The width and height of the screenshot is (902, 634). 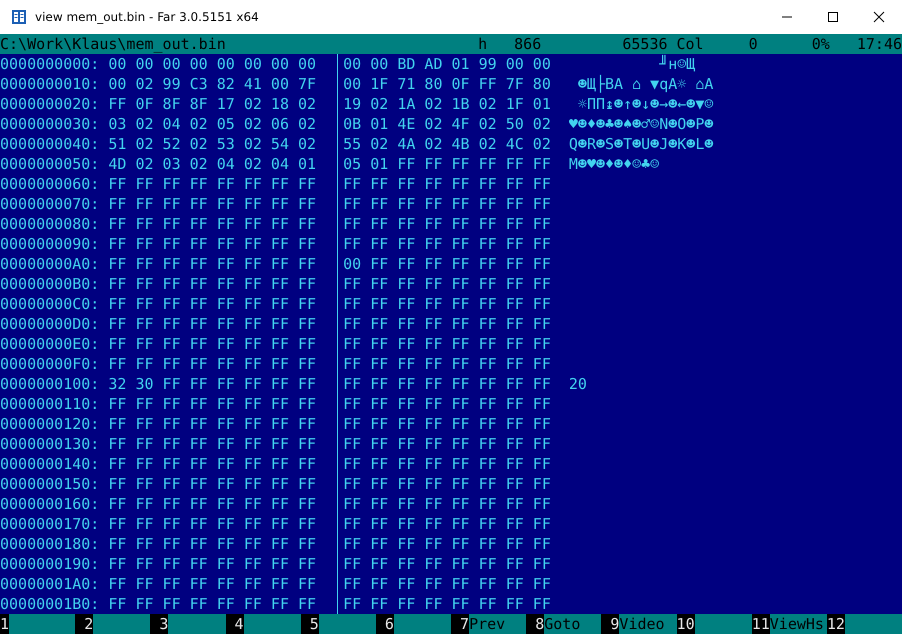 What do you see at coordinates (50, 184) in the screenshot?
I see `address: 0000000060:` at bounding box center [50, 184].